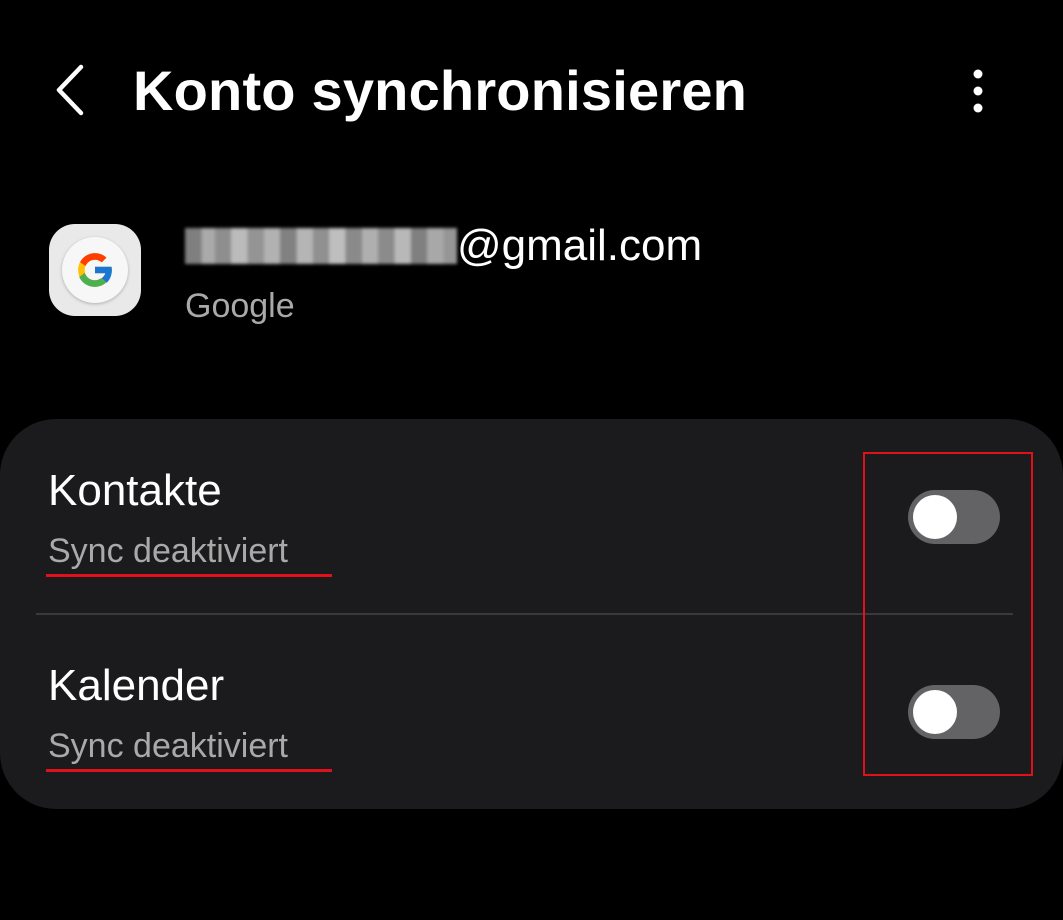 This screenshot has height=920, width=1063. I want to click on page-title: Konto synchronisieren, so click(440, 90).